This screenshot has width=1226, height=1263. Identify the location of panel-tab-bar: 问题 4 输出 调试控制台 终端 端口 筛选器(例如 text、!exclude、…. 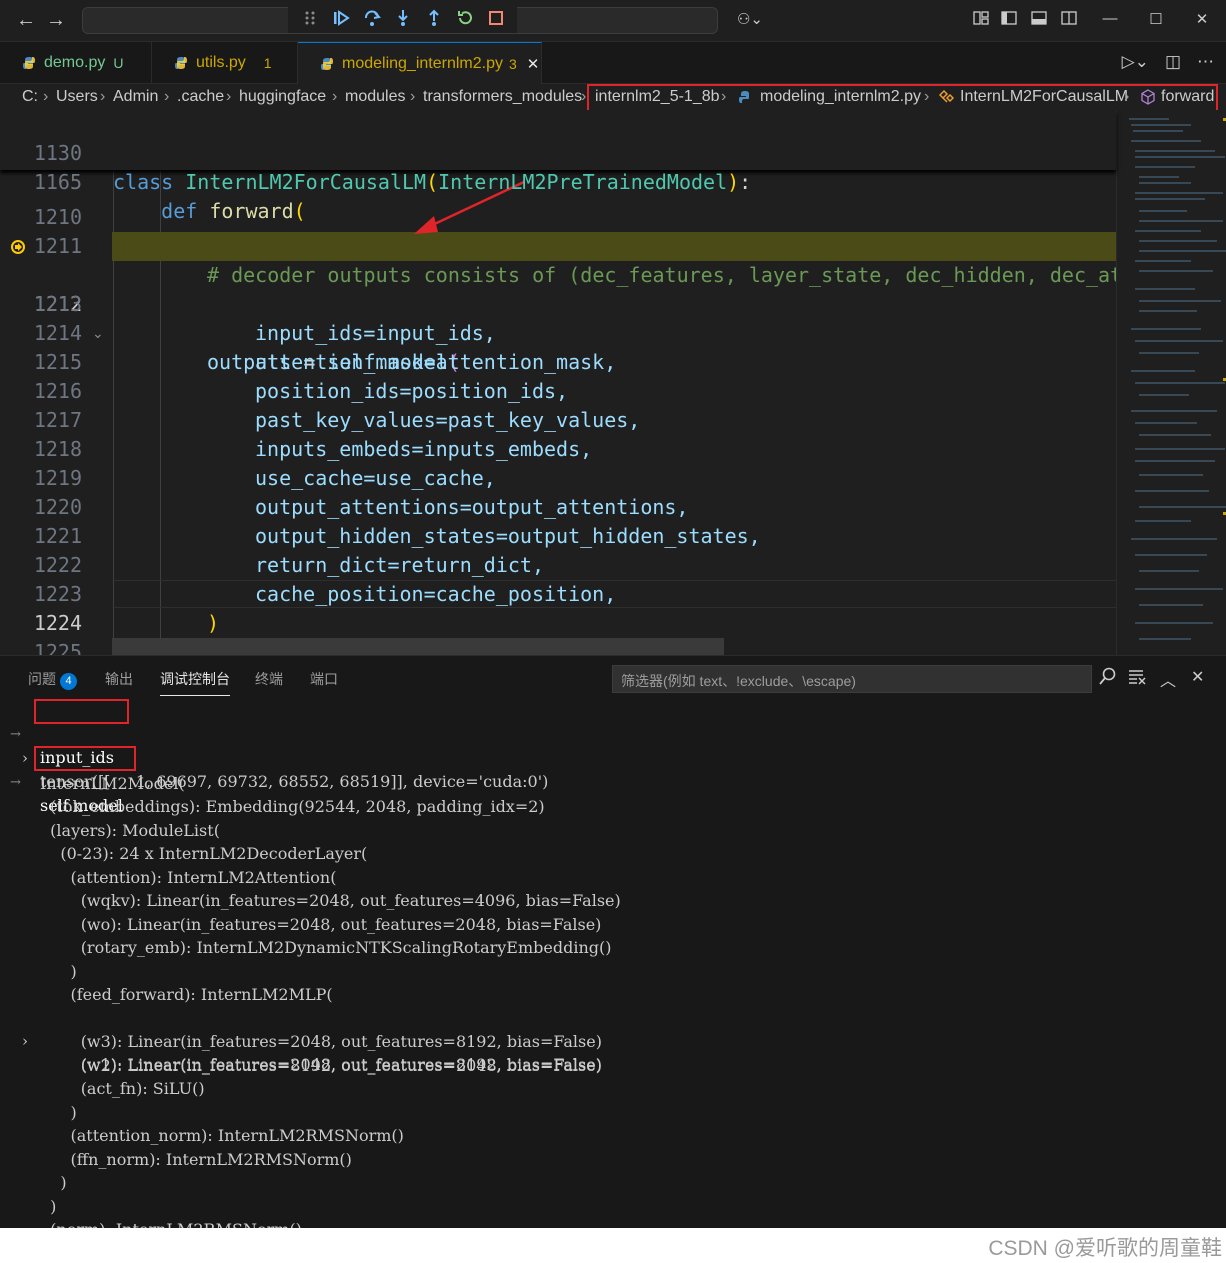
(613, 678).